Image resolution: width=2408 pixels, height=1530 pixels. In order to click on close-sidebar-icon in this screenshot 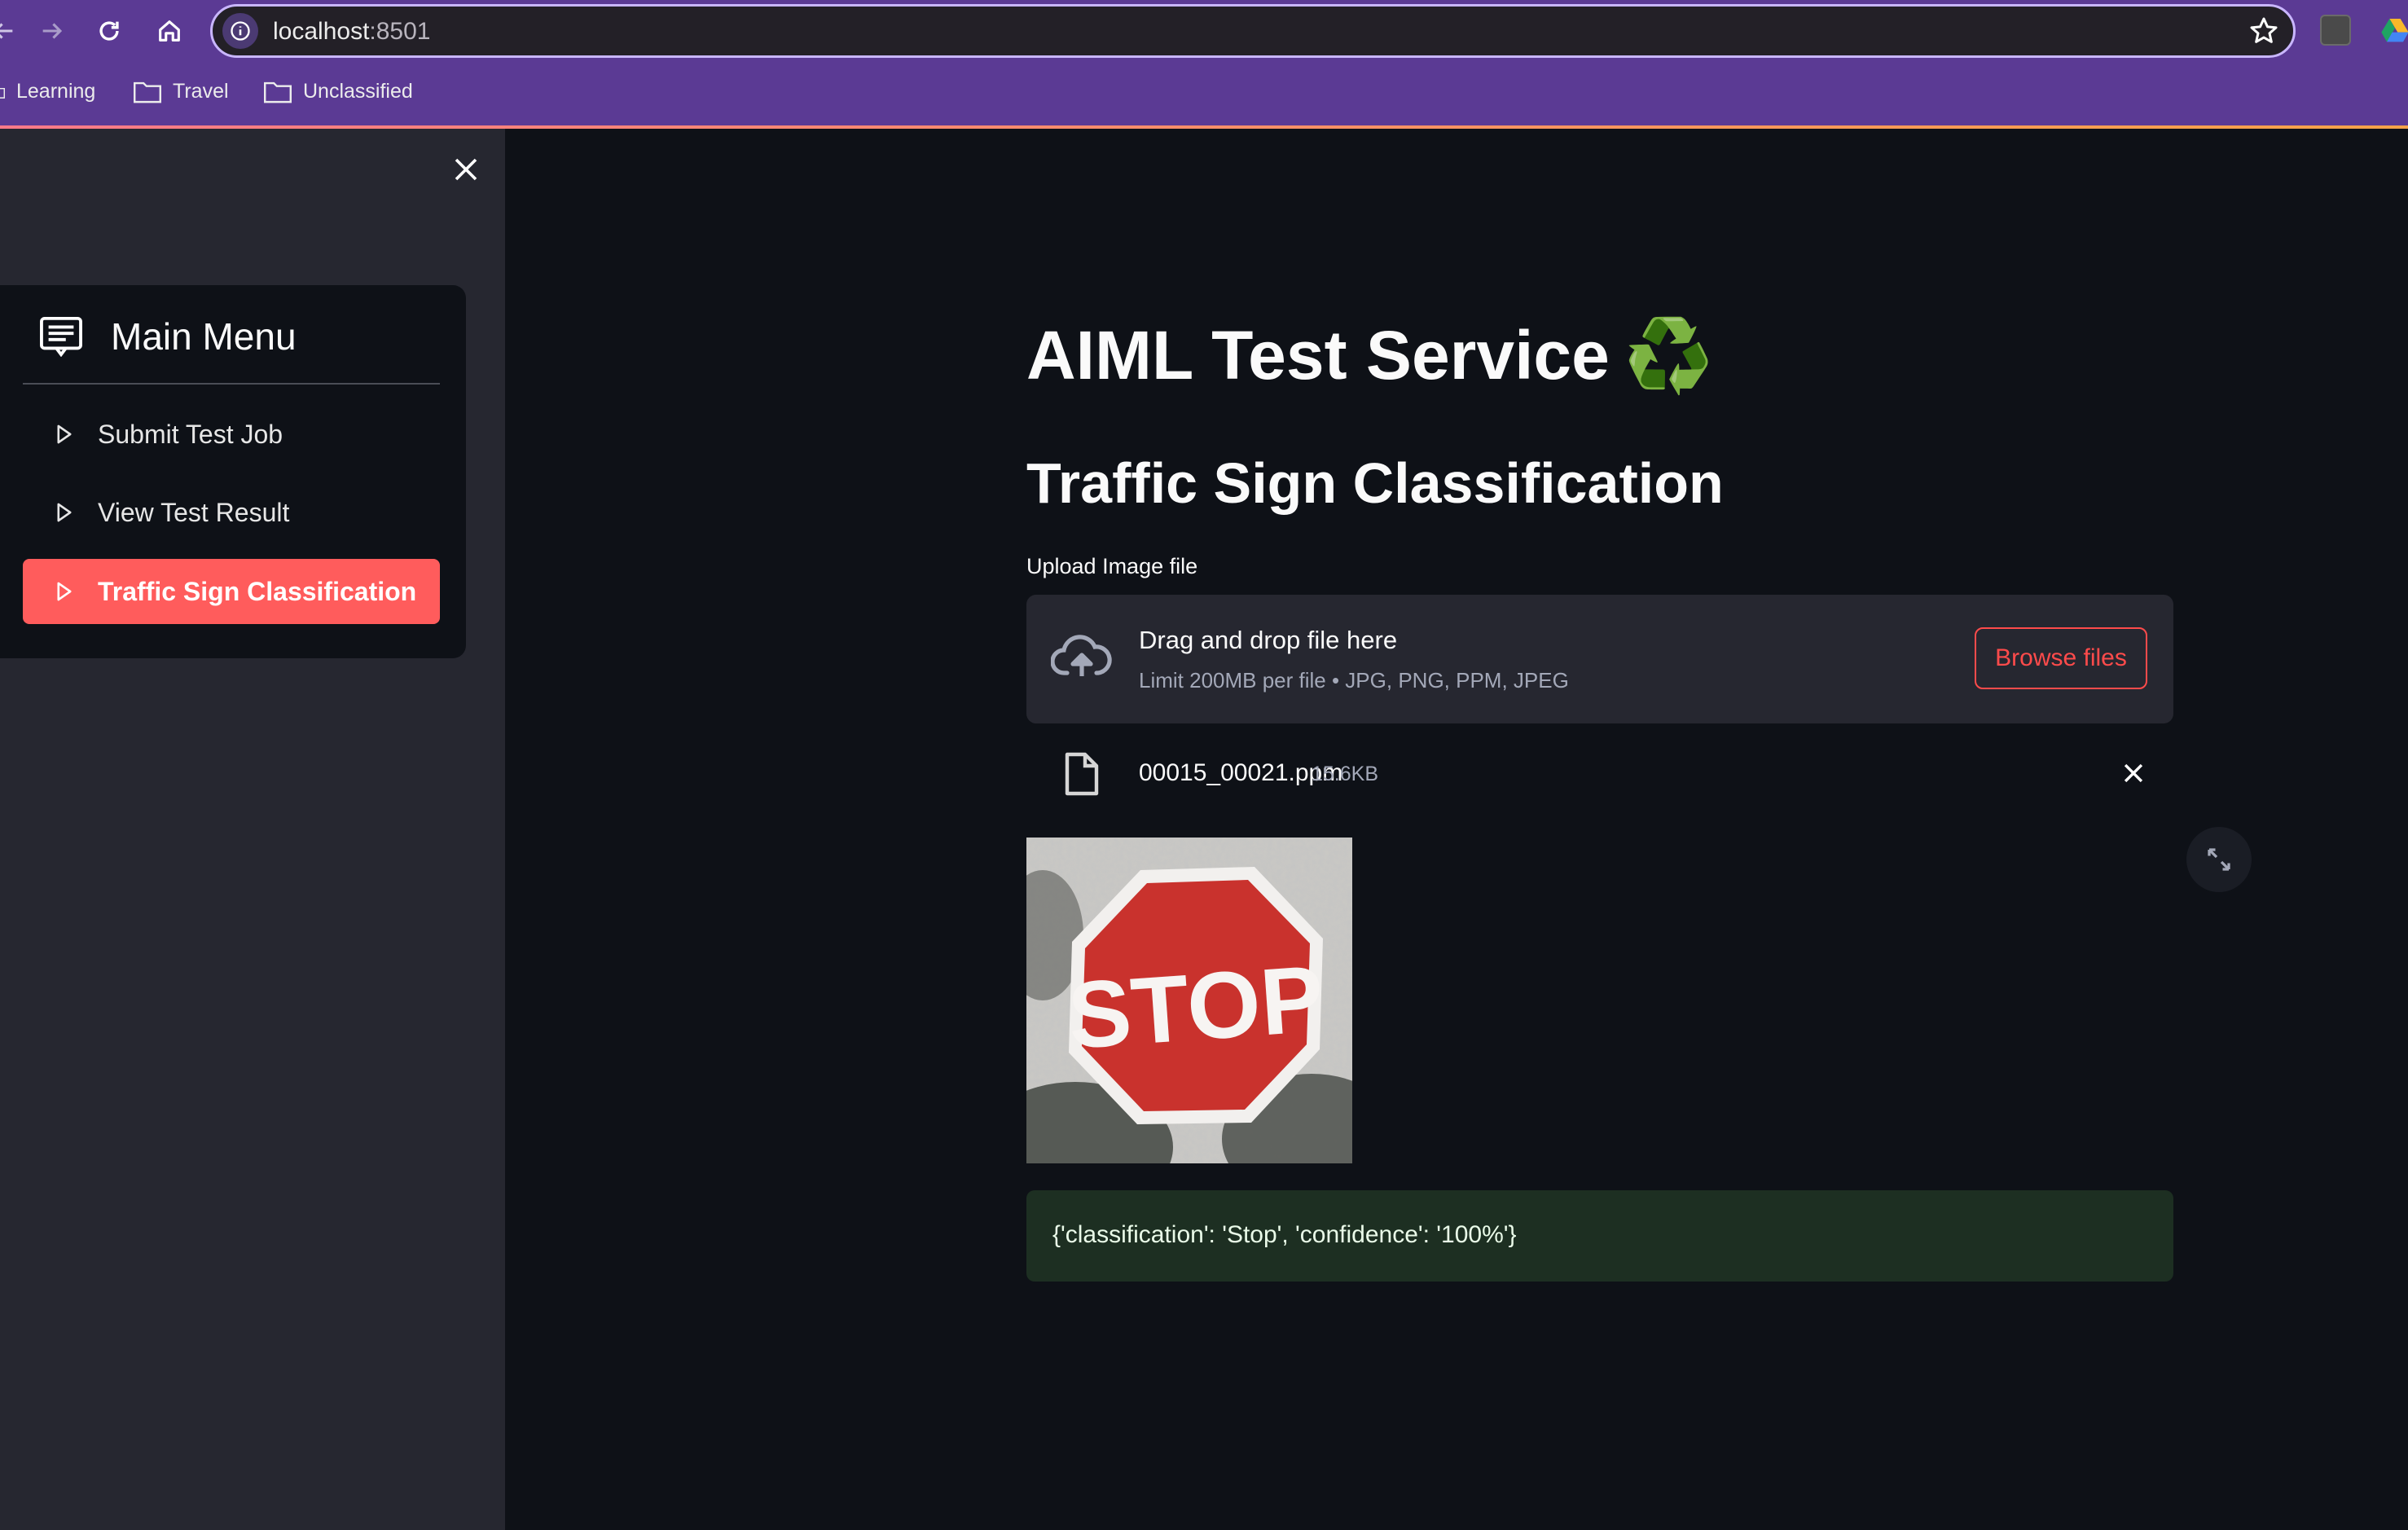, I will do `click(466, 170)`.